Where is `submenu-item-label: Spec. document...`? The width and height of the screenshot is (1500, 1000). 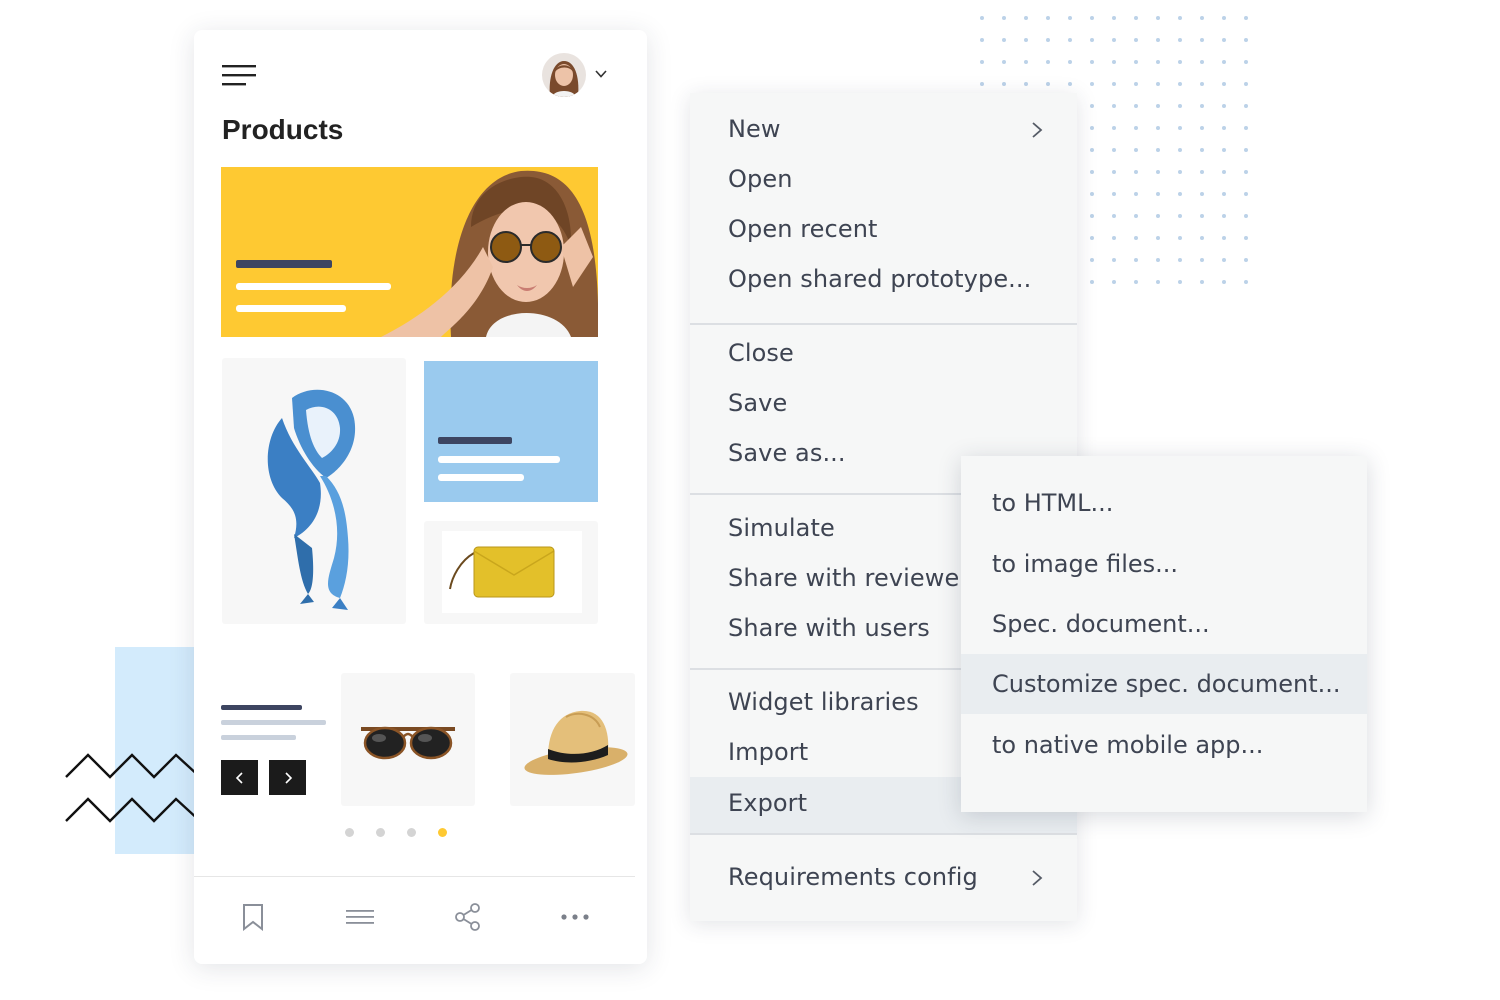 submenu-item-label: Spec. document... is located at coordinates (1101, 624).